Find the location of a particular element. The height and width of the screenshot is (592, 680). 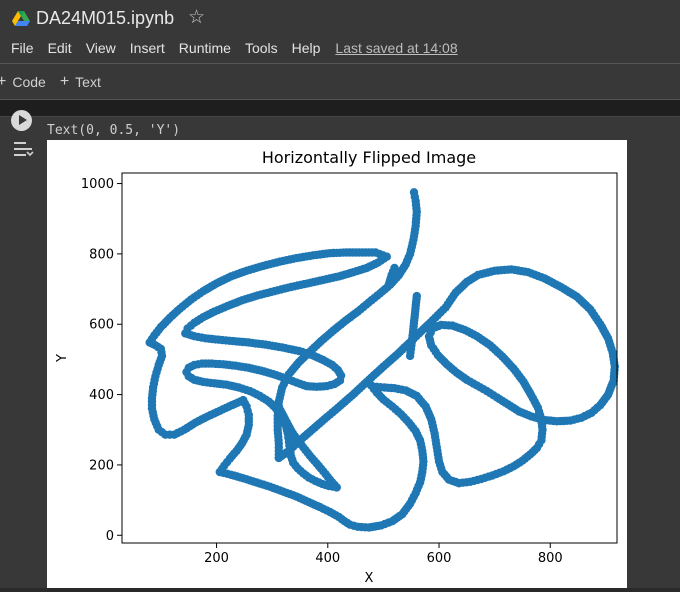

y-axis-ticks: 0 200 400 600 800 1000 is located at coordinates (101, 360).